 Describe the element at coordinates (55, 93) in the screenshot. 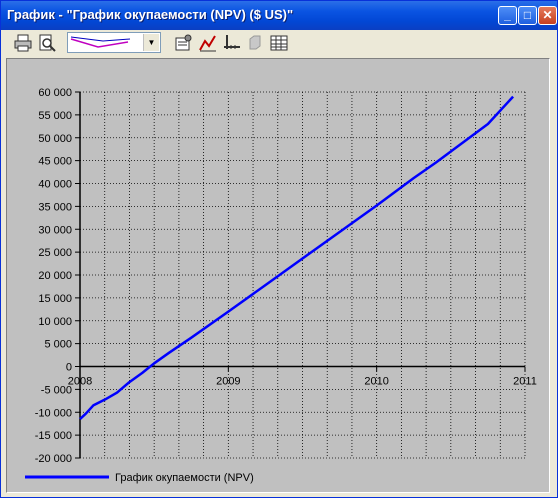

I see `y-tick-label: 60 000` at that location.